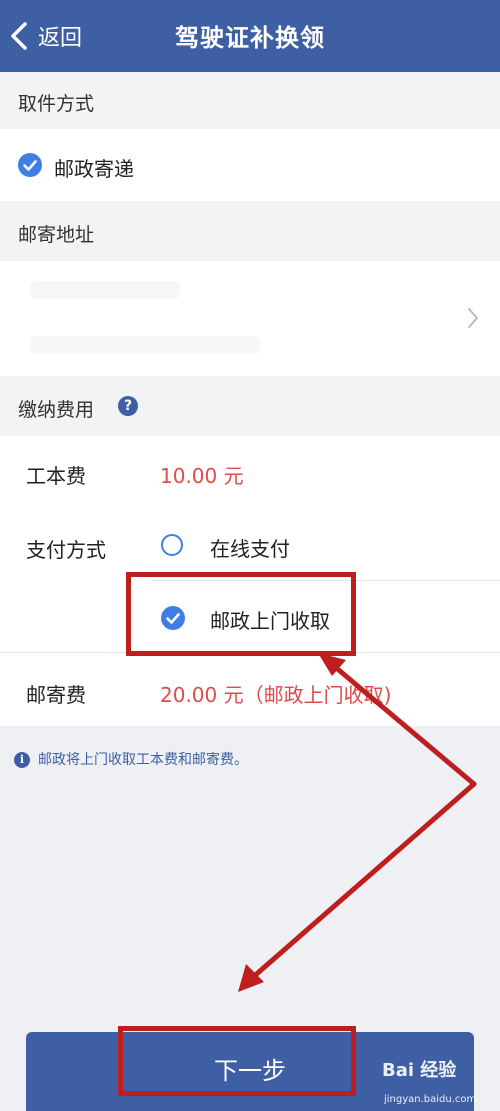  What do you see at coordinates (66, 550) in the screenshot?
I see `payment-label: 支付方式` at bounding box center [66, 550].